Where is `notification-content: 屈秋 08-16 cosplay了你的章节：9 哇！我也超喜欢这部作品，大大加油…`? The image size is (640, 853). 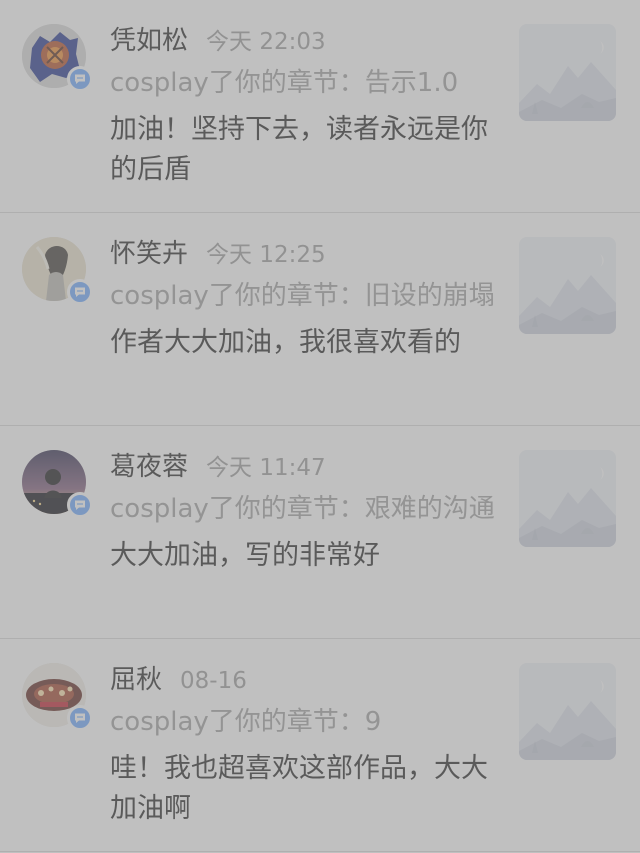
notification-content: 屈秋 08-16 cosplay了你的章节：9 哇！我也超喜欢这部作品，大大加油… is located at coordinates (305, 743).